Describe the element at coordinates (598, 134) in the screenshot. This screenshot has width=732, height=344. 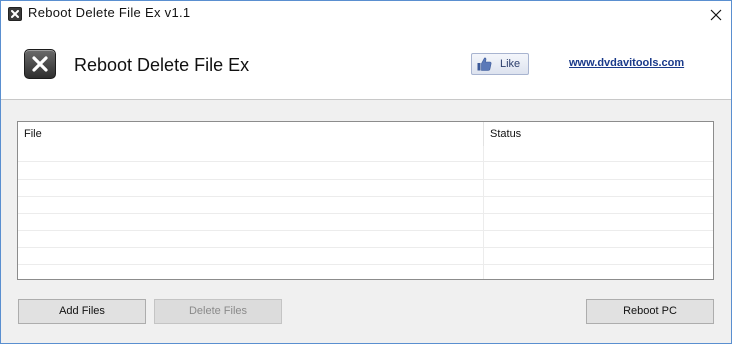
I see `column-header-status: Status` at that location.